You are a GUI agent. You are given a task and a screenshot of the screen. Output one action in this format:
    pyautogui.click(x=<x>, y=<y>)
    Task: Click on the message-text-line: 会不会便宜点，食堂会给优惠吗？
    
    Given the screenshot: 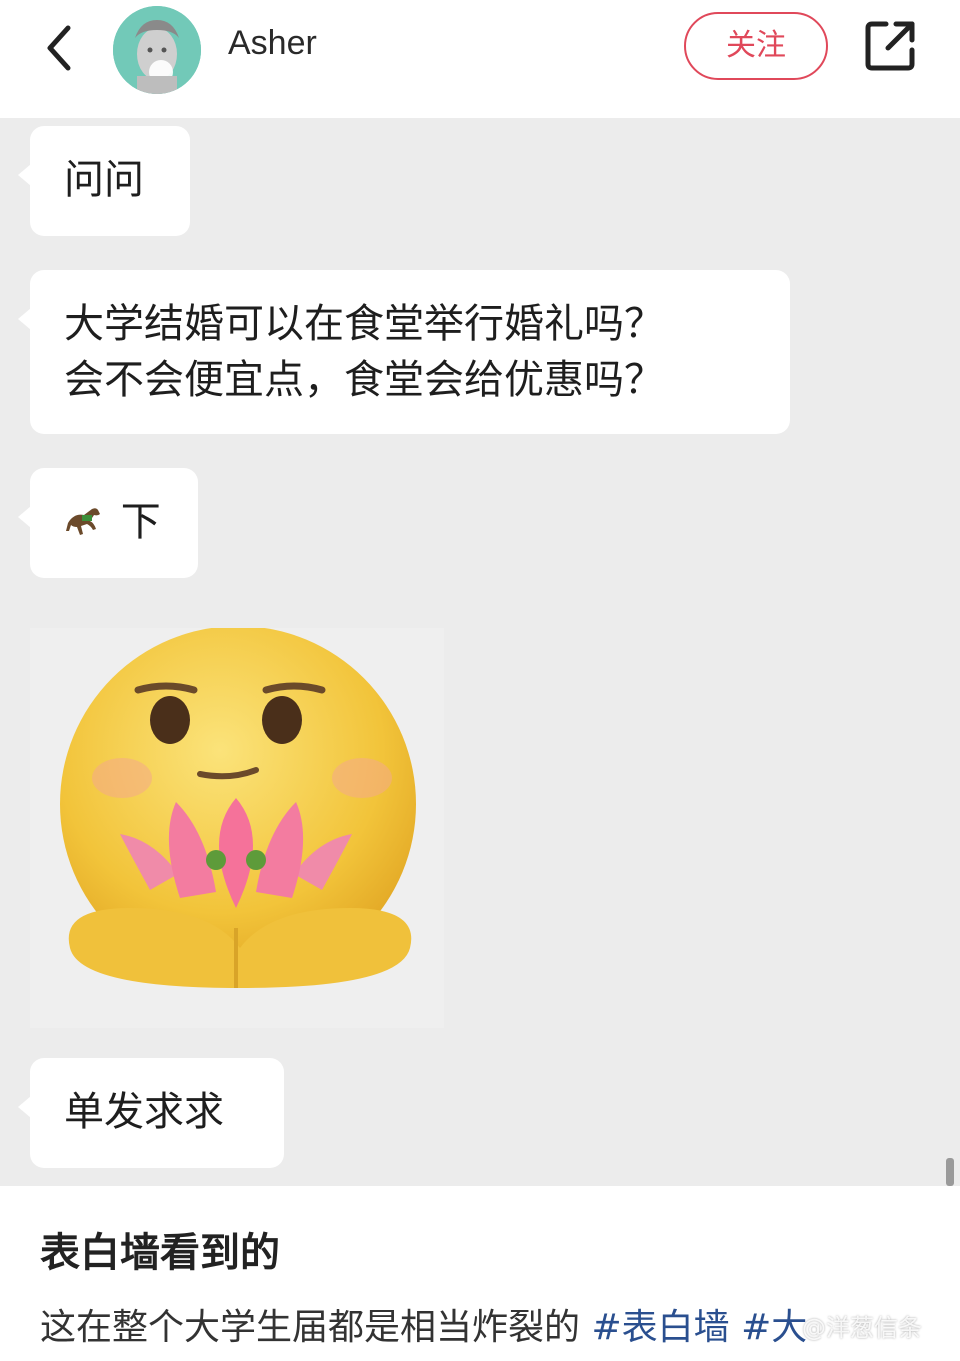 What is the action you would take?
    pyautogui.click(x=364, y=380)
    